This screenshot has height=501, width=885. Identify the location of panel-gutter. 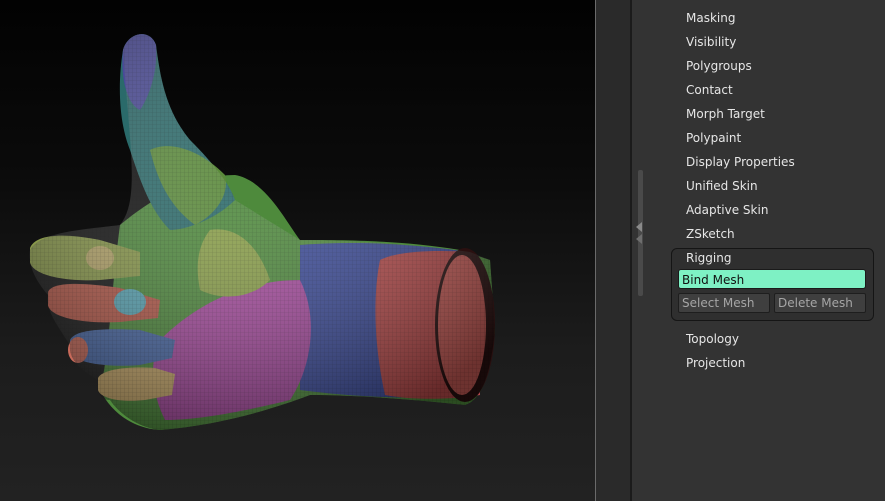
(613, 250).